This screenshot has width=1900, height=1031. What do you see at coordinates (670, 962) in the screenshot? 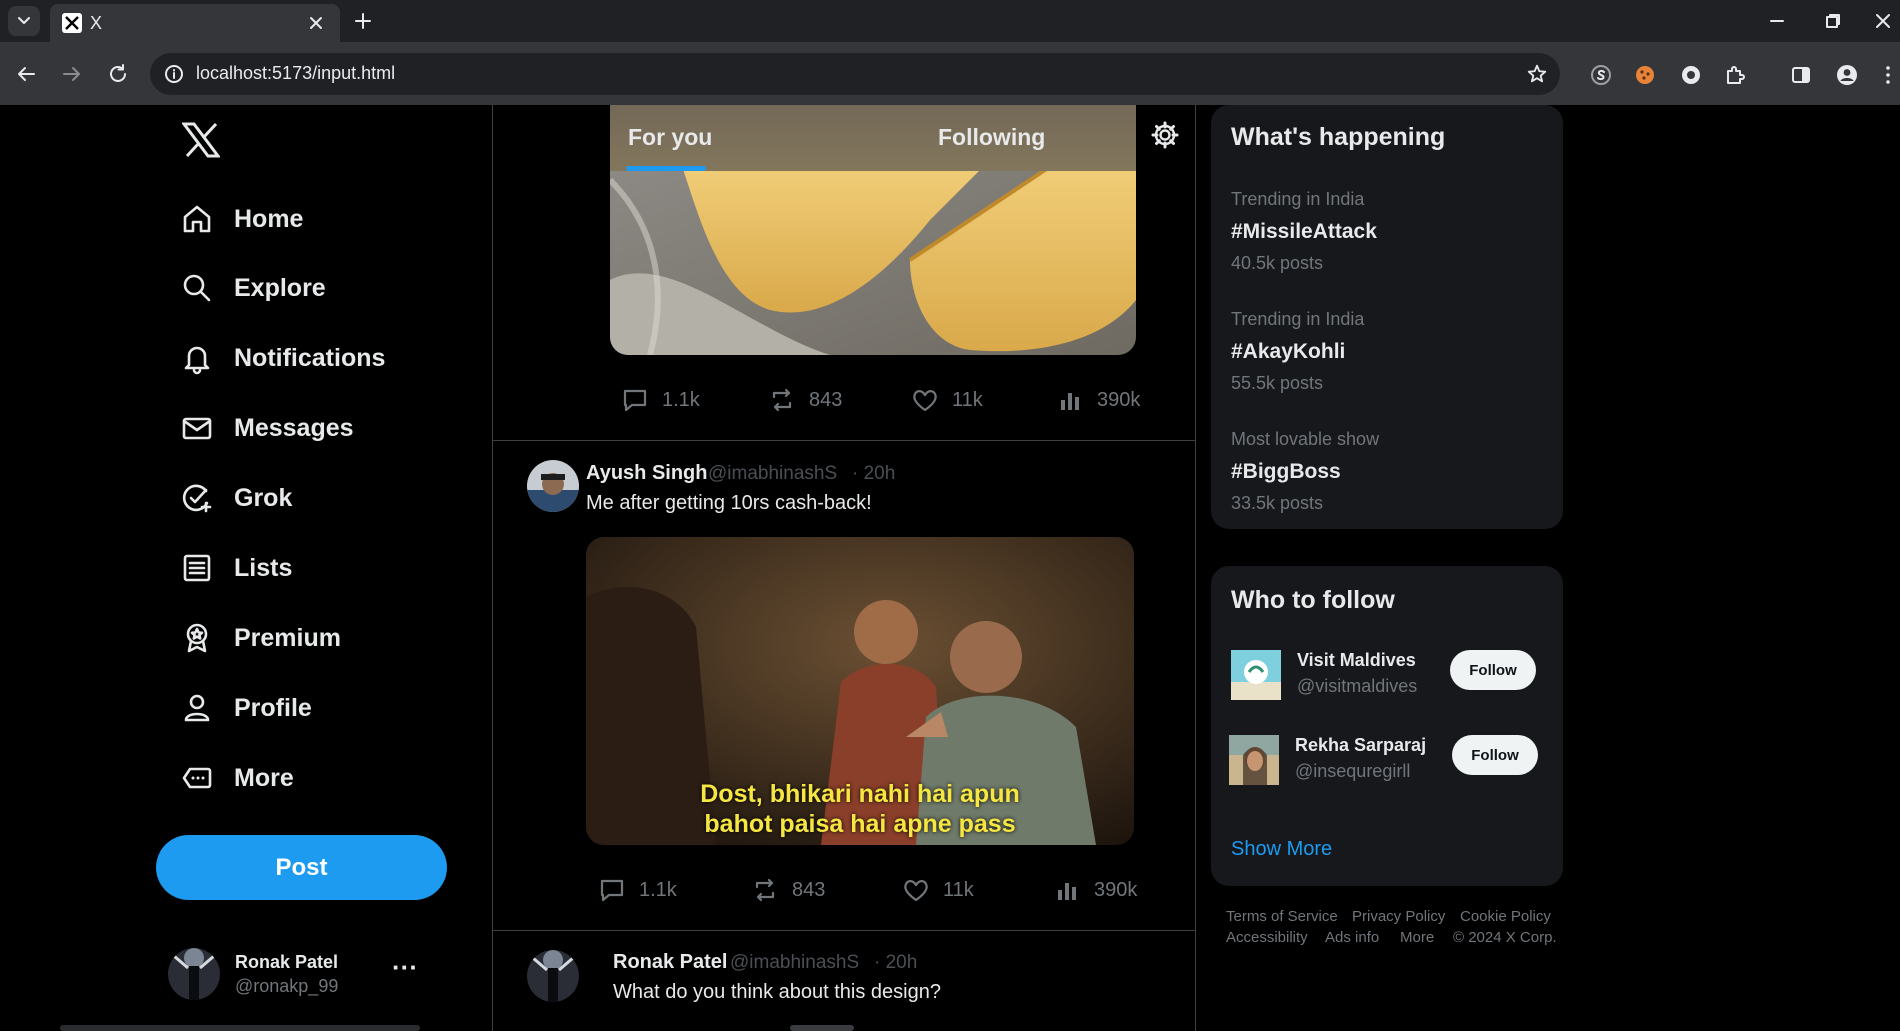
I see `post-author-name: Ronak Patel` at bounding box center [670, 962].